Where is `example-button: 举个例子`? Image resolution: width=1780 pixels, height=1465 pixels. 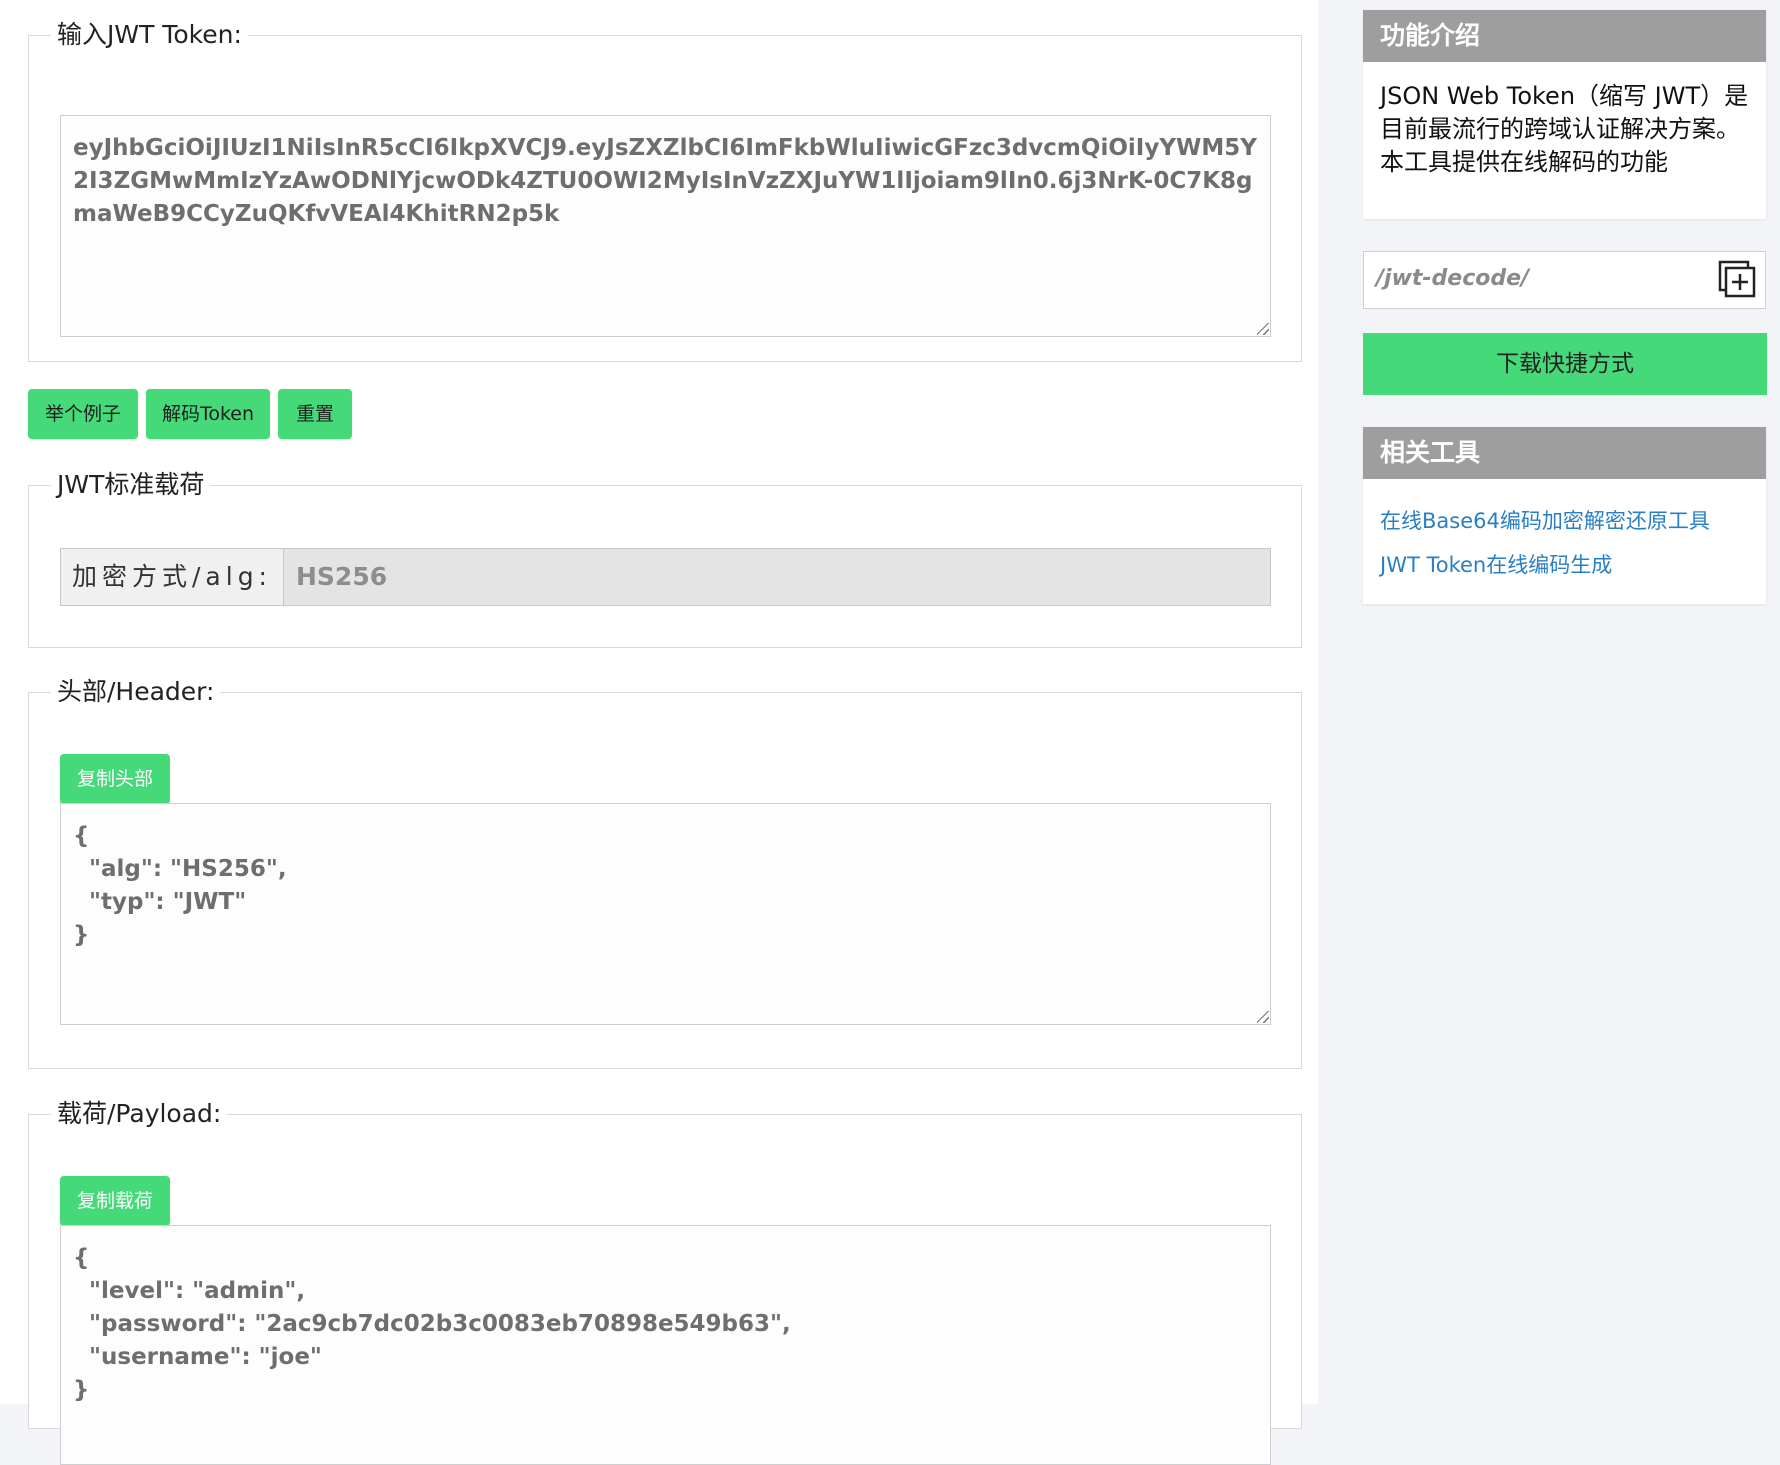
example-button: 举个例子 is located at coordinates (83, 414).